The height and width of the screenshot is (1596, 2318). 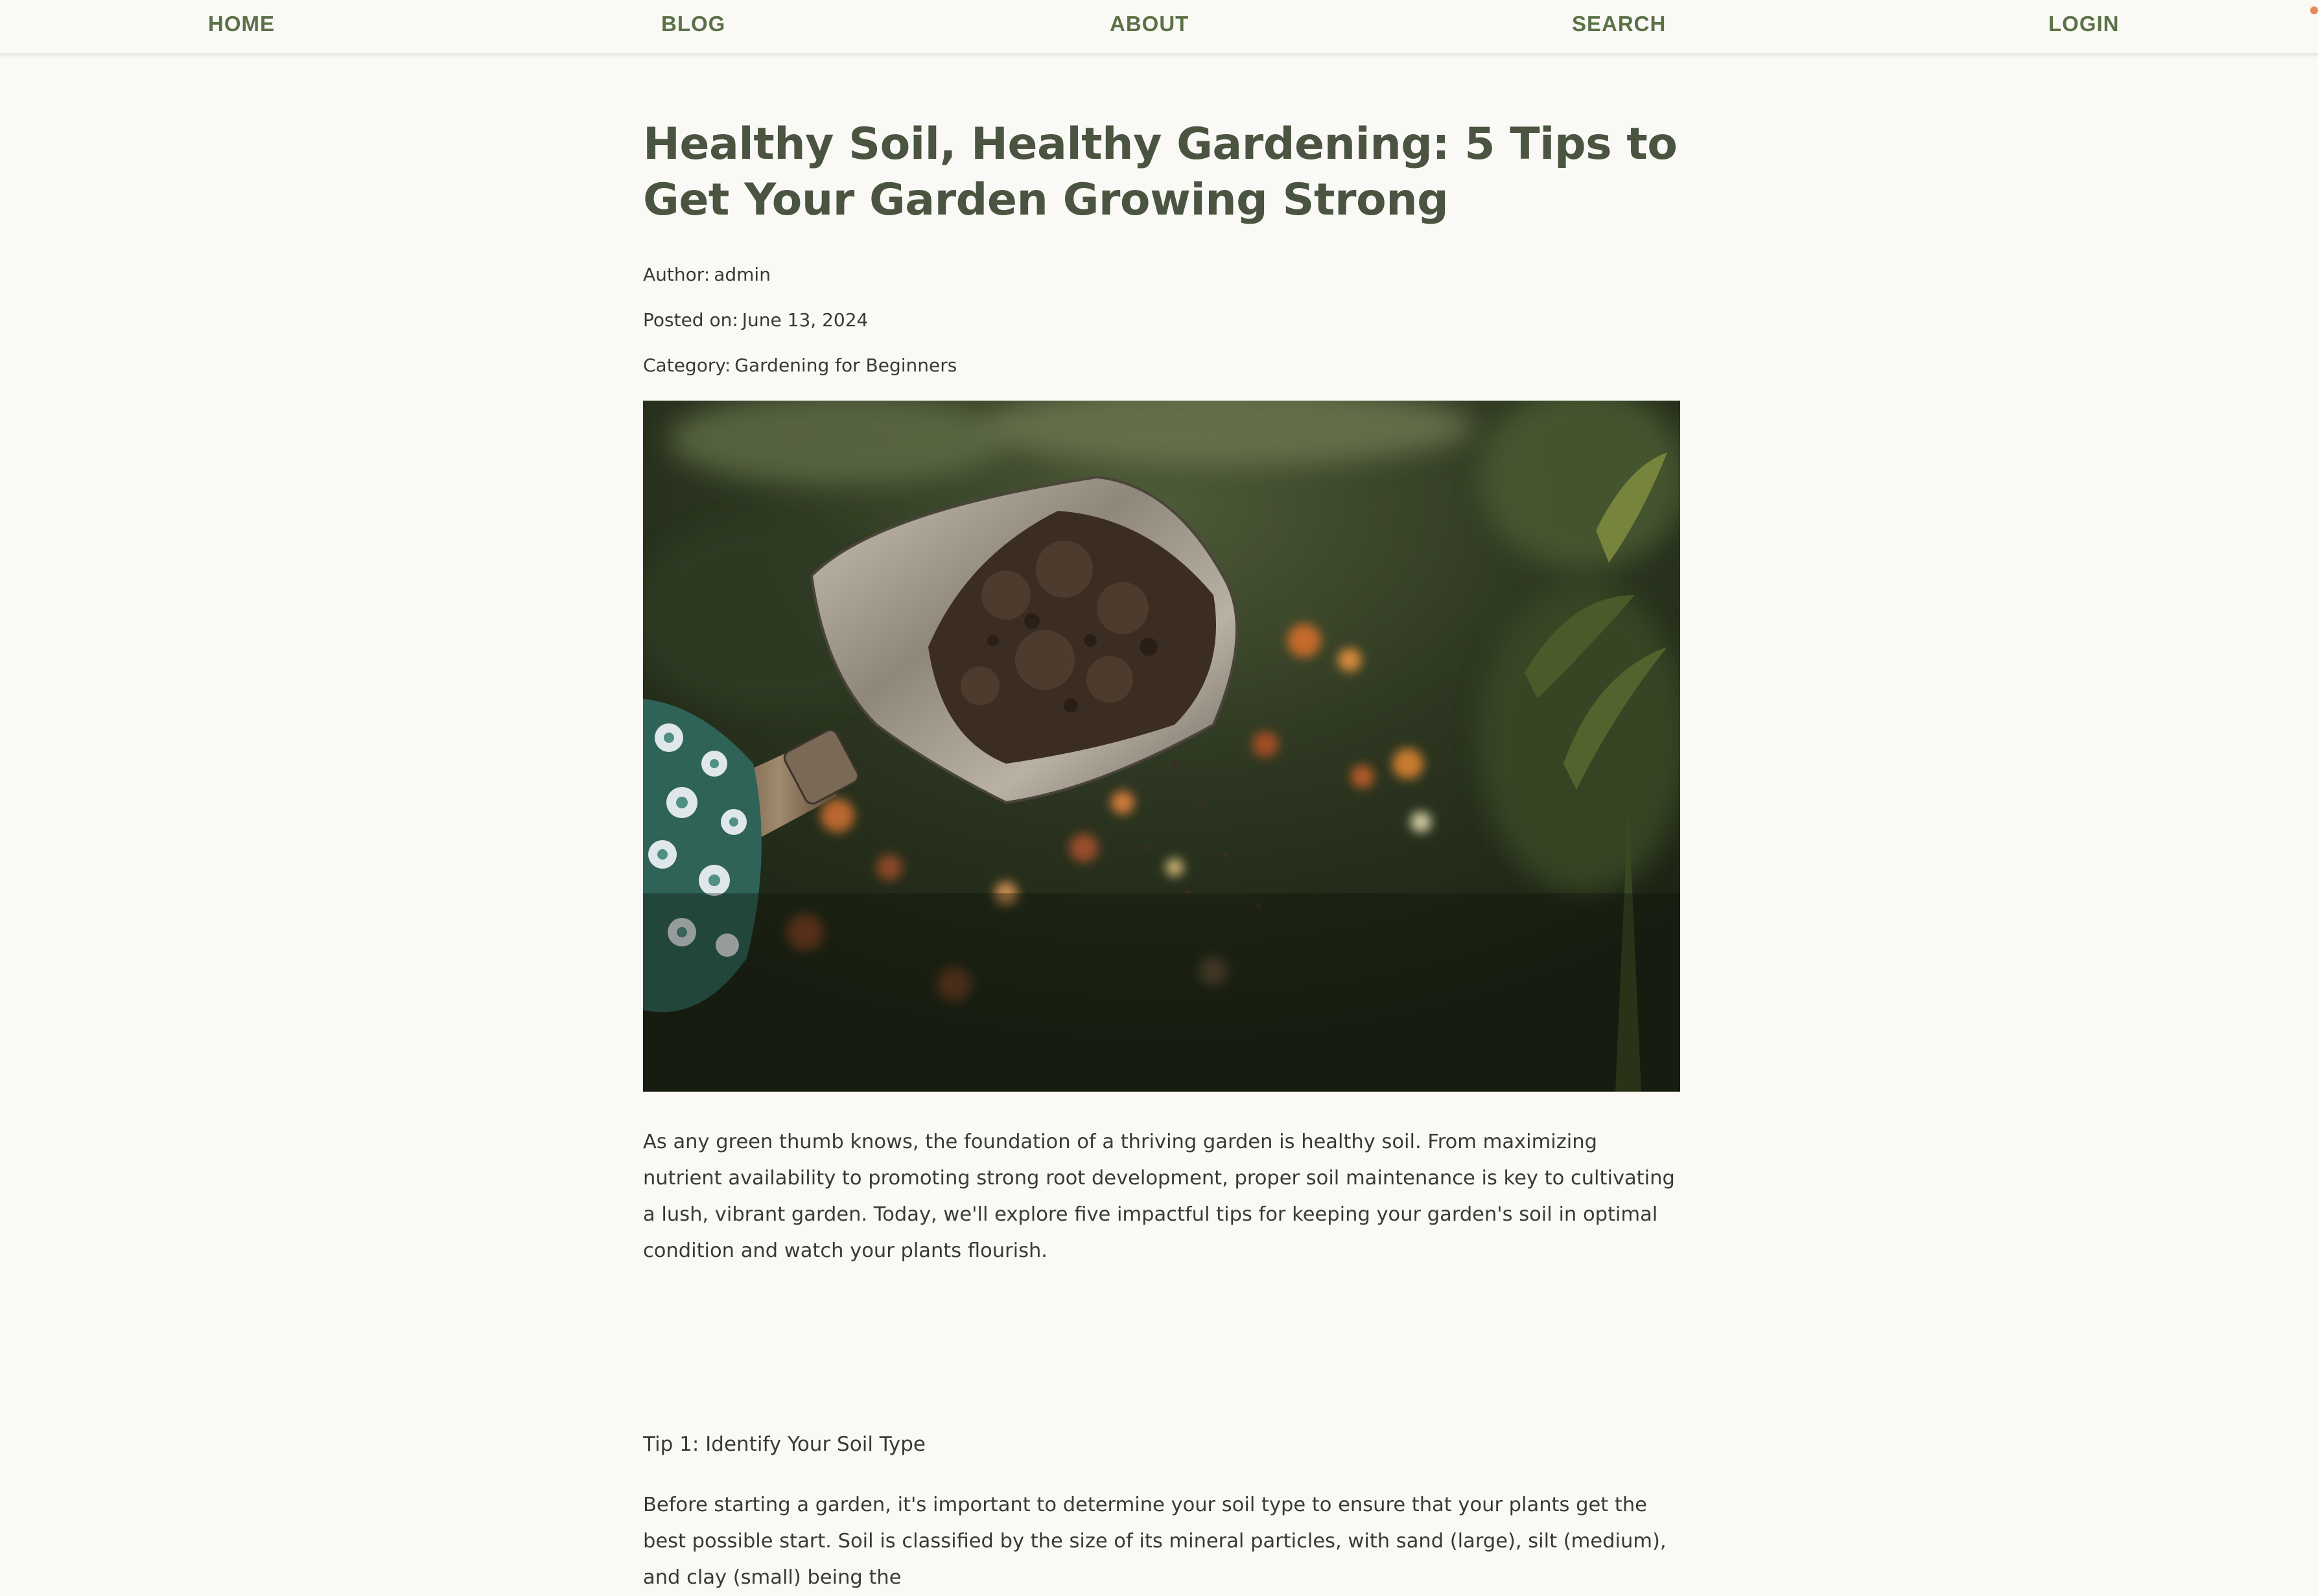 What do you see at coordinates (242, 24) in the screenshot?
I see `nav-home-link: HOME` at bounding box center [242, 24].